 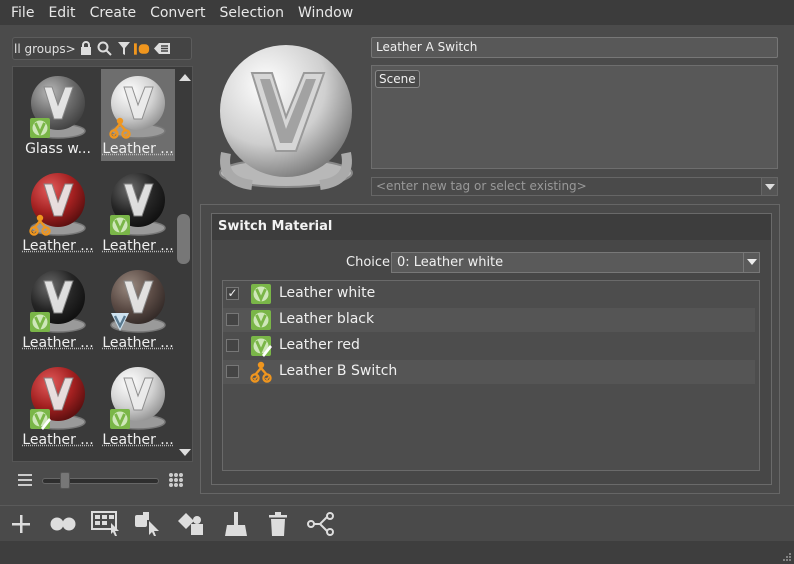 What do you see at coordinates (491, 227) in the screenshot?
I see `switch-material-title: Switch Material` at bounding box center [491, 227].